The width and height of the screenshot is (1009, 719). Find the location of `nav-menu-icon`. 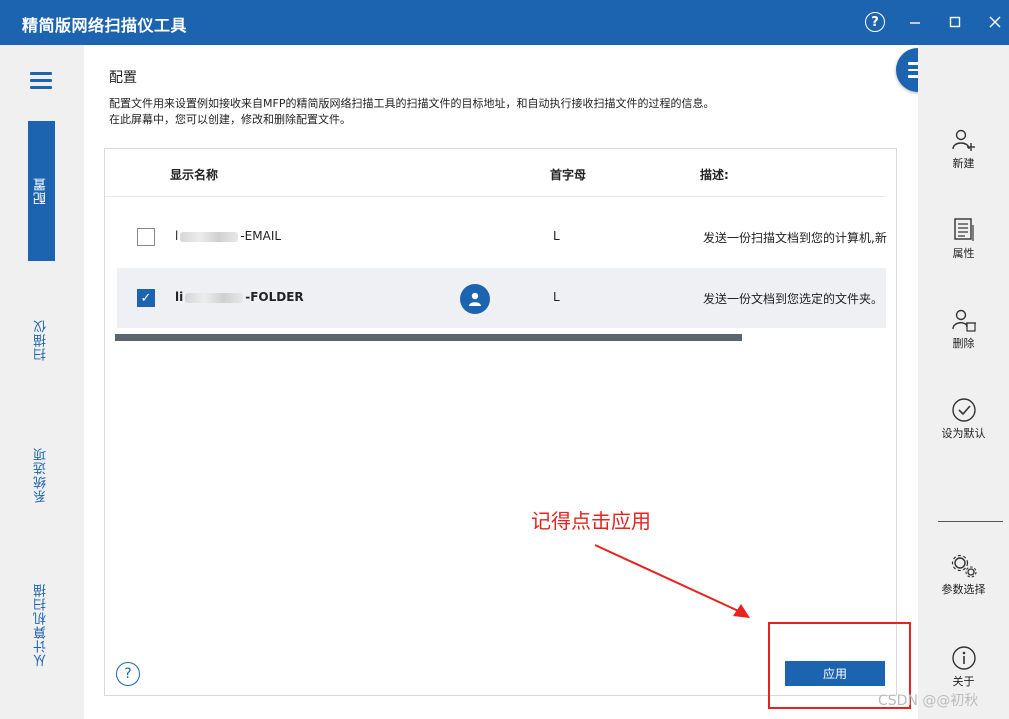

nav-menu-icon is located at coordinates (41, 82).